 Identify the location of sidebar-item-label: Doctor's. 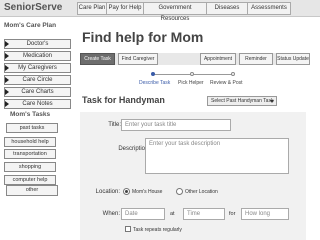
(37, 44).